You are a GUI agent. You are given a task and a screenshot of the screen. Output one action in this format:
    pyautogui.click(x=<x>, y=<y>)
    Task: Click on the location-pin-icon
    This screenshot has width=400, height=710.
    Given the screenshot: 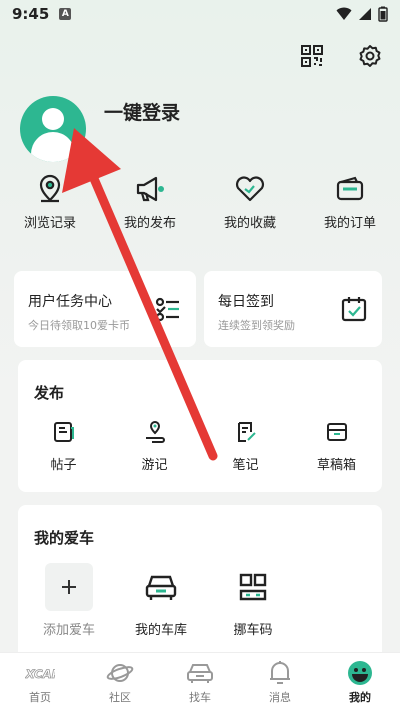 What is the action you would take?
    pyautogui.click(x=50, y=189)
    